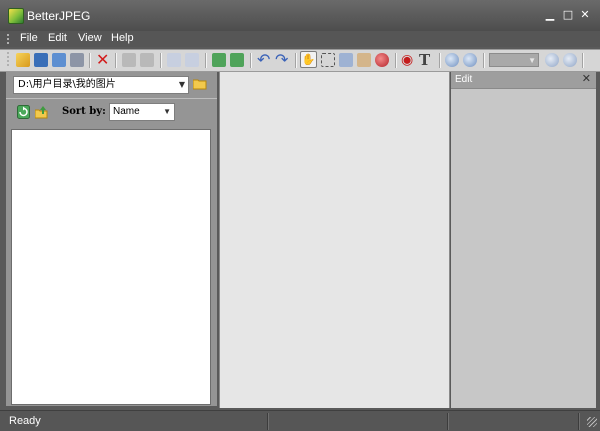 The image size is (600, 431). I want to click on app-logo-icon, so click(16, 16).